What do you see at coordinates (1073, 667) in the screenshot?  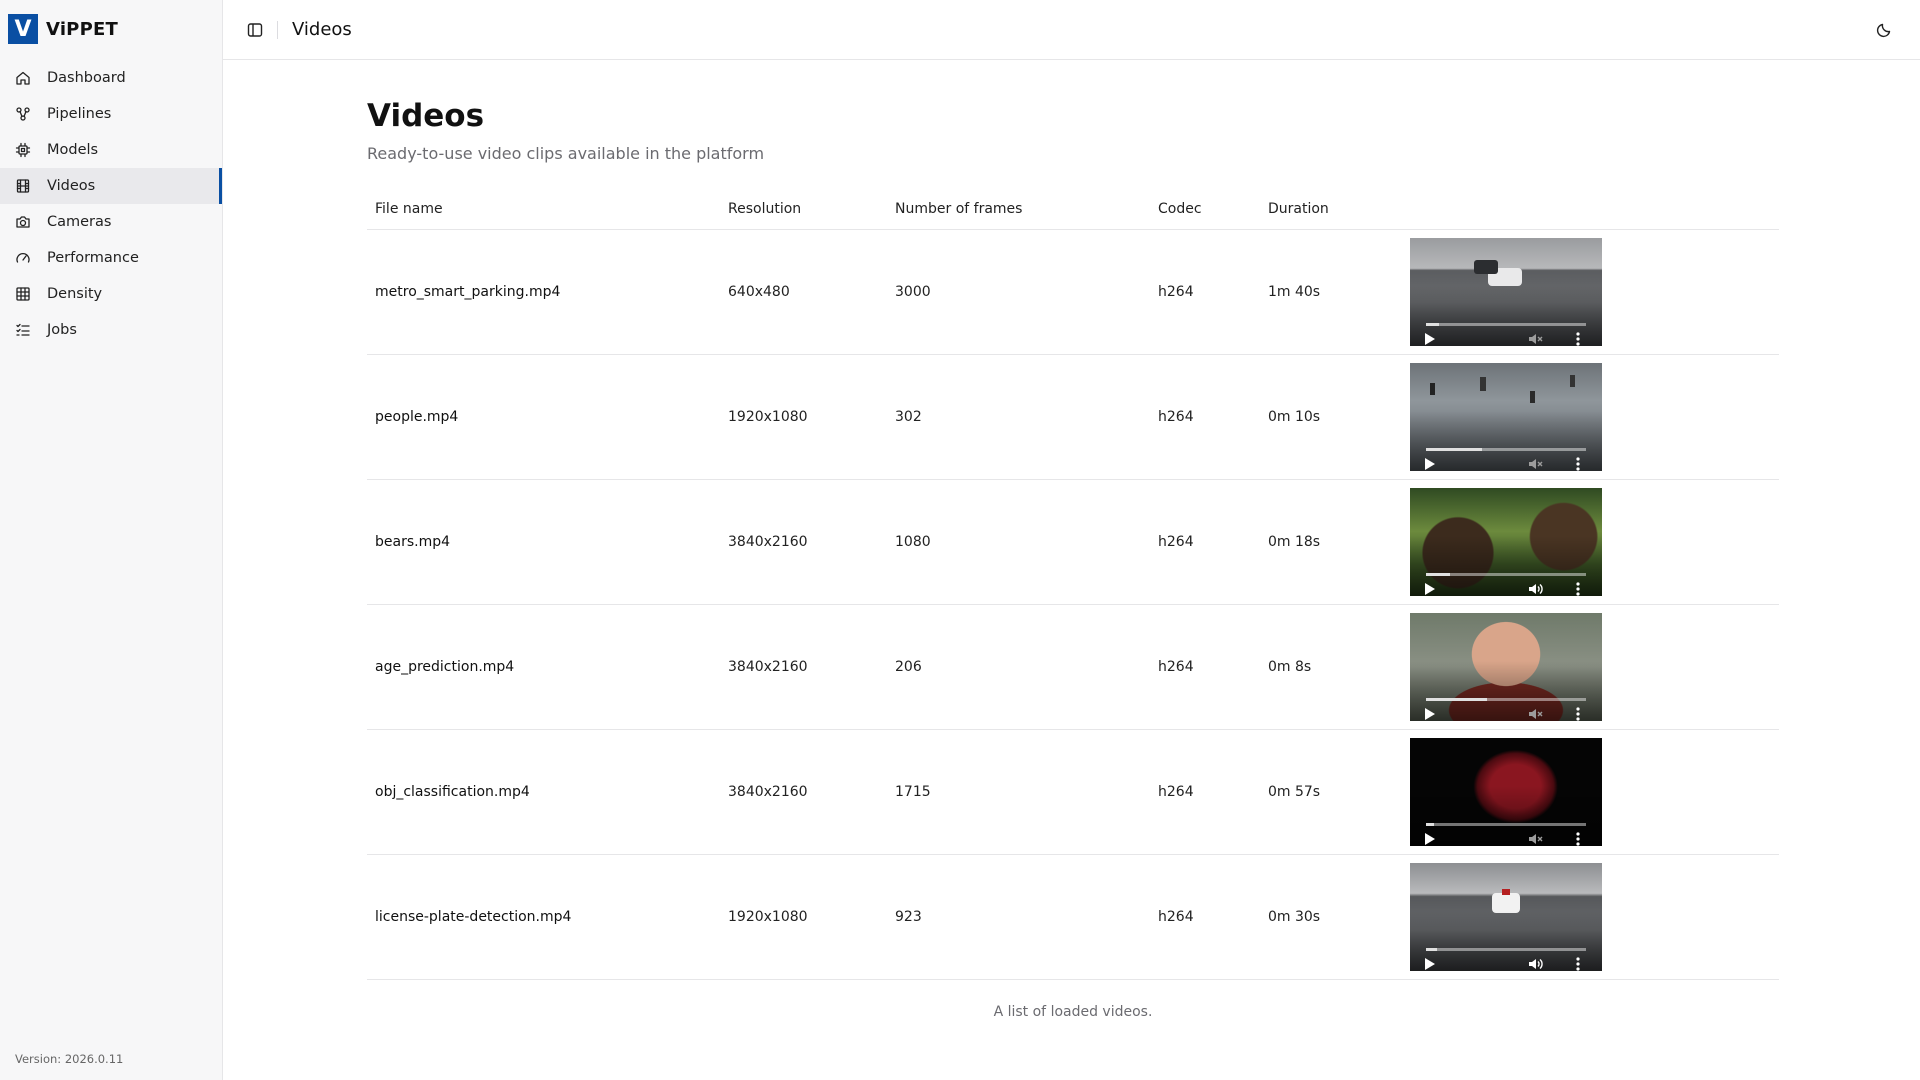 I see `table-row: age_prediction.mp4 3840x2160 206 h264 0m 8s` at bounding box center [1073, 667].